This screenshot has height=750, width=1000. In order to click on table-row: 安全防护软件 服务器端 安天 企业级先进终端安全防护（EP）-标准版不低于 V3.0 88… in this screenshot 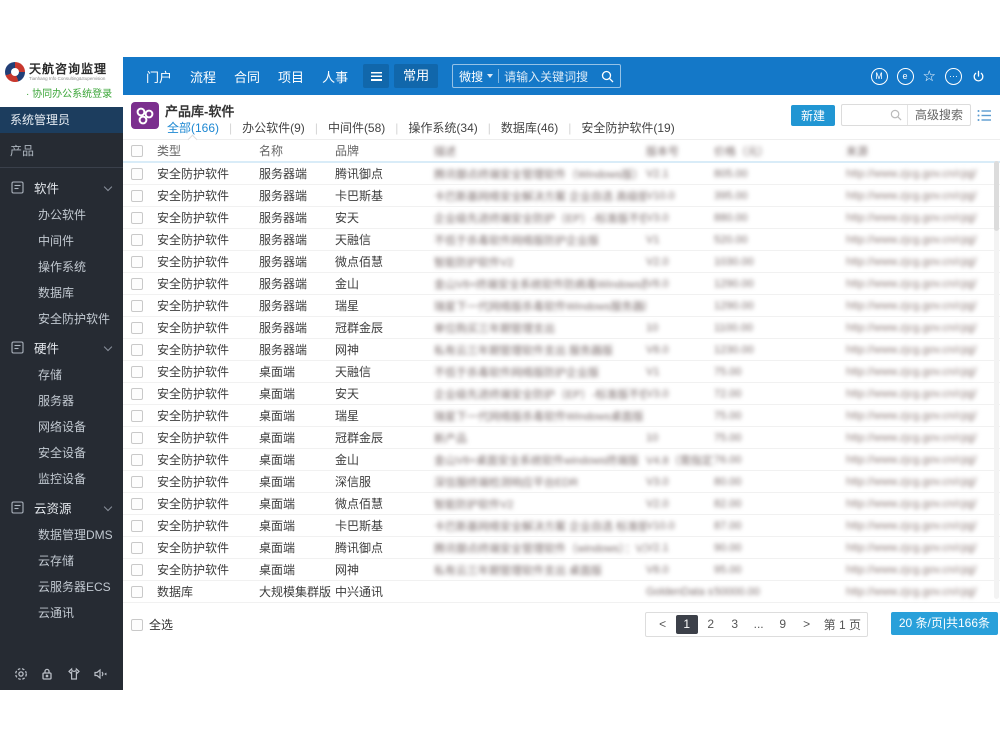, I will do `click(561, 218)`.